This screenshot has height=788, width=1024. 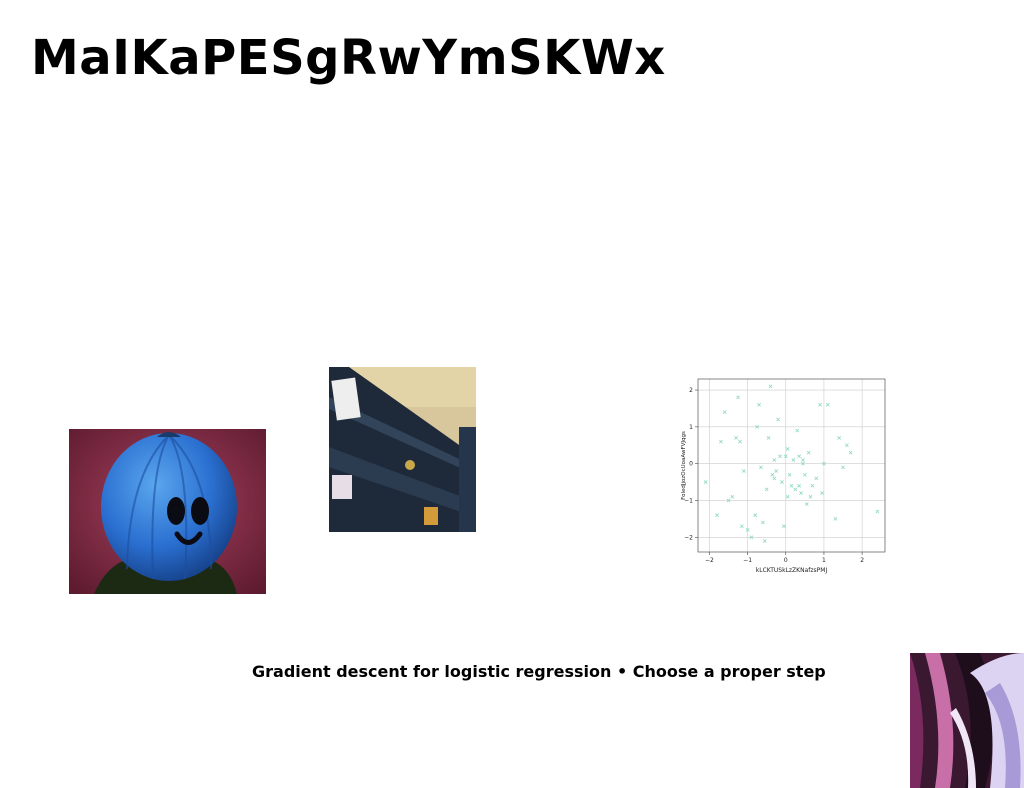 What do you see at coordinates (684, 465) in the screenshot?
I see `y-axis-label: FoledJjozOcUoaAwFVJqgs` at bounding box center [684, 465].